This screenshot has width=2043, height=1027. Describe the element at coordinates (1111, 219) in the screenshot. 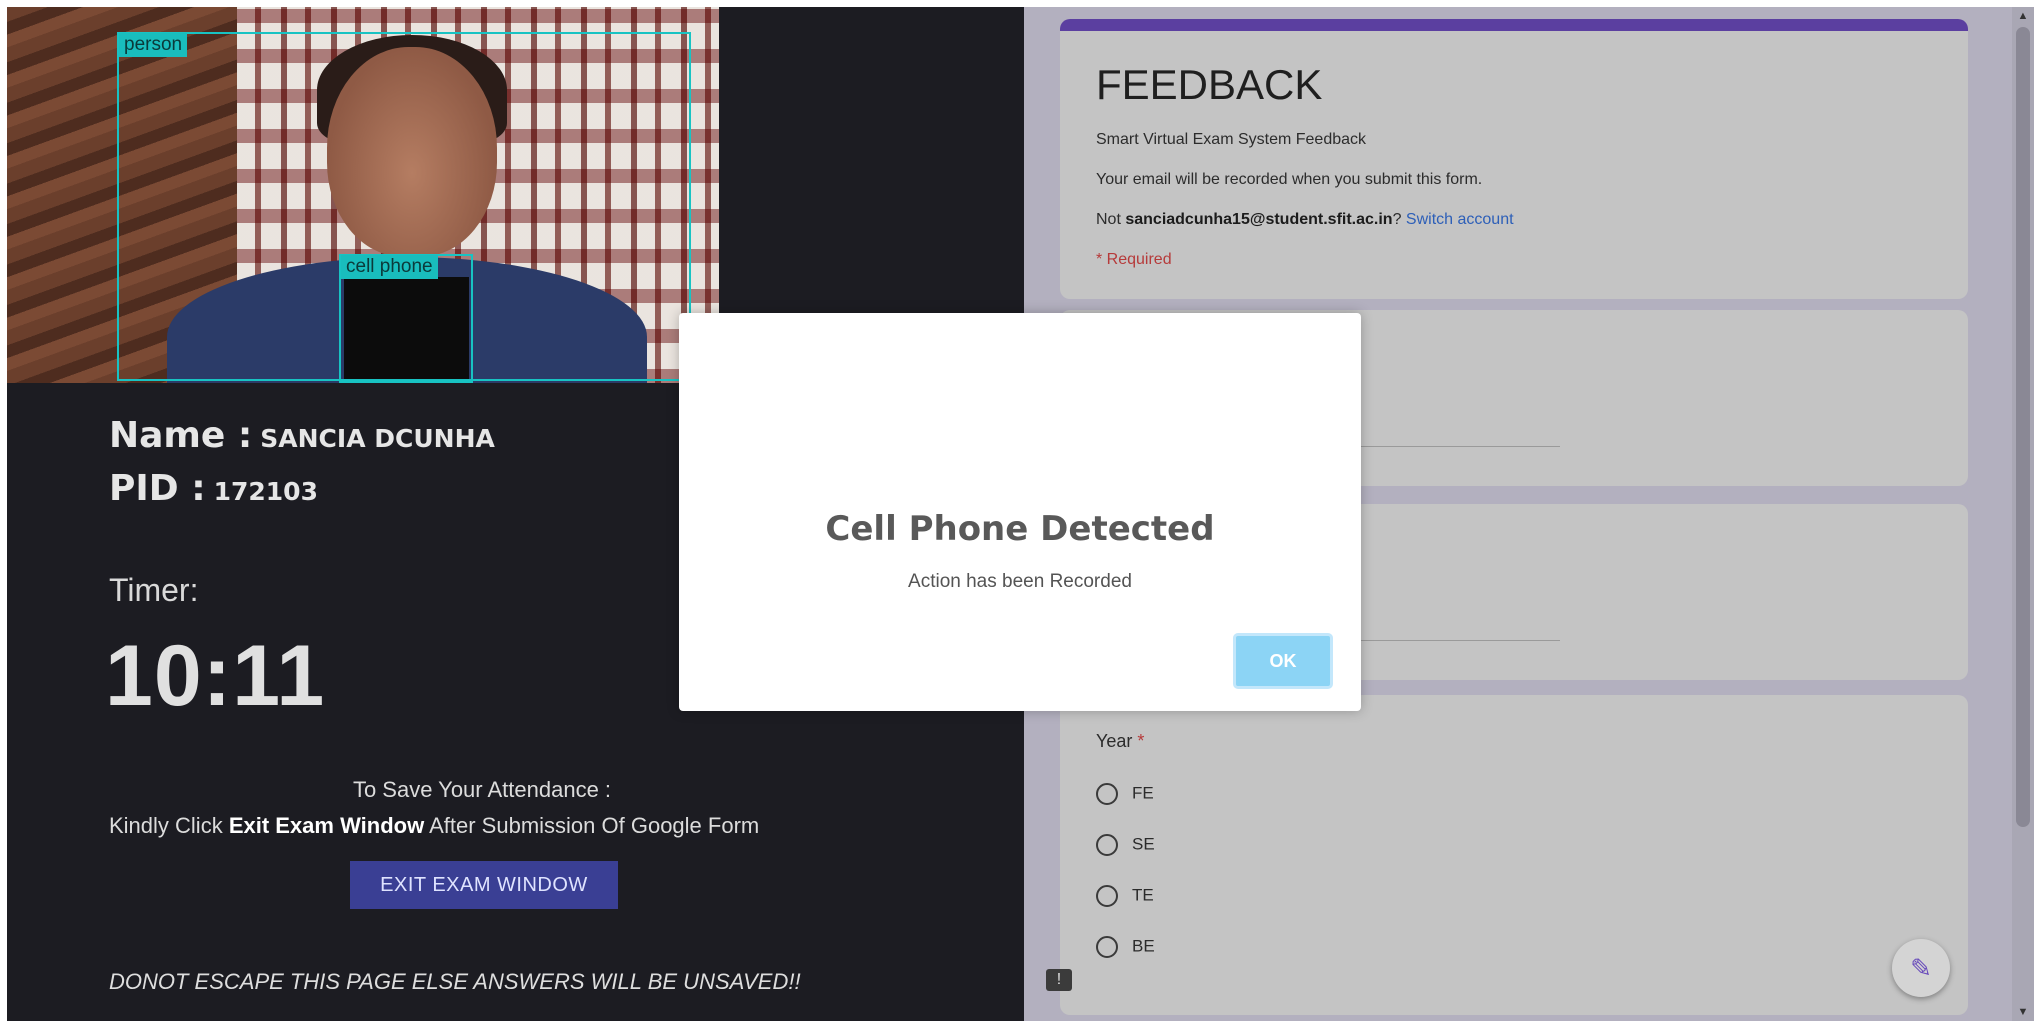

I see `account-prefix: Not` at that location.